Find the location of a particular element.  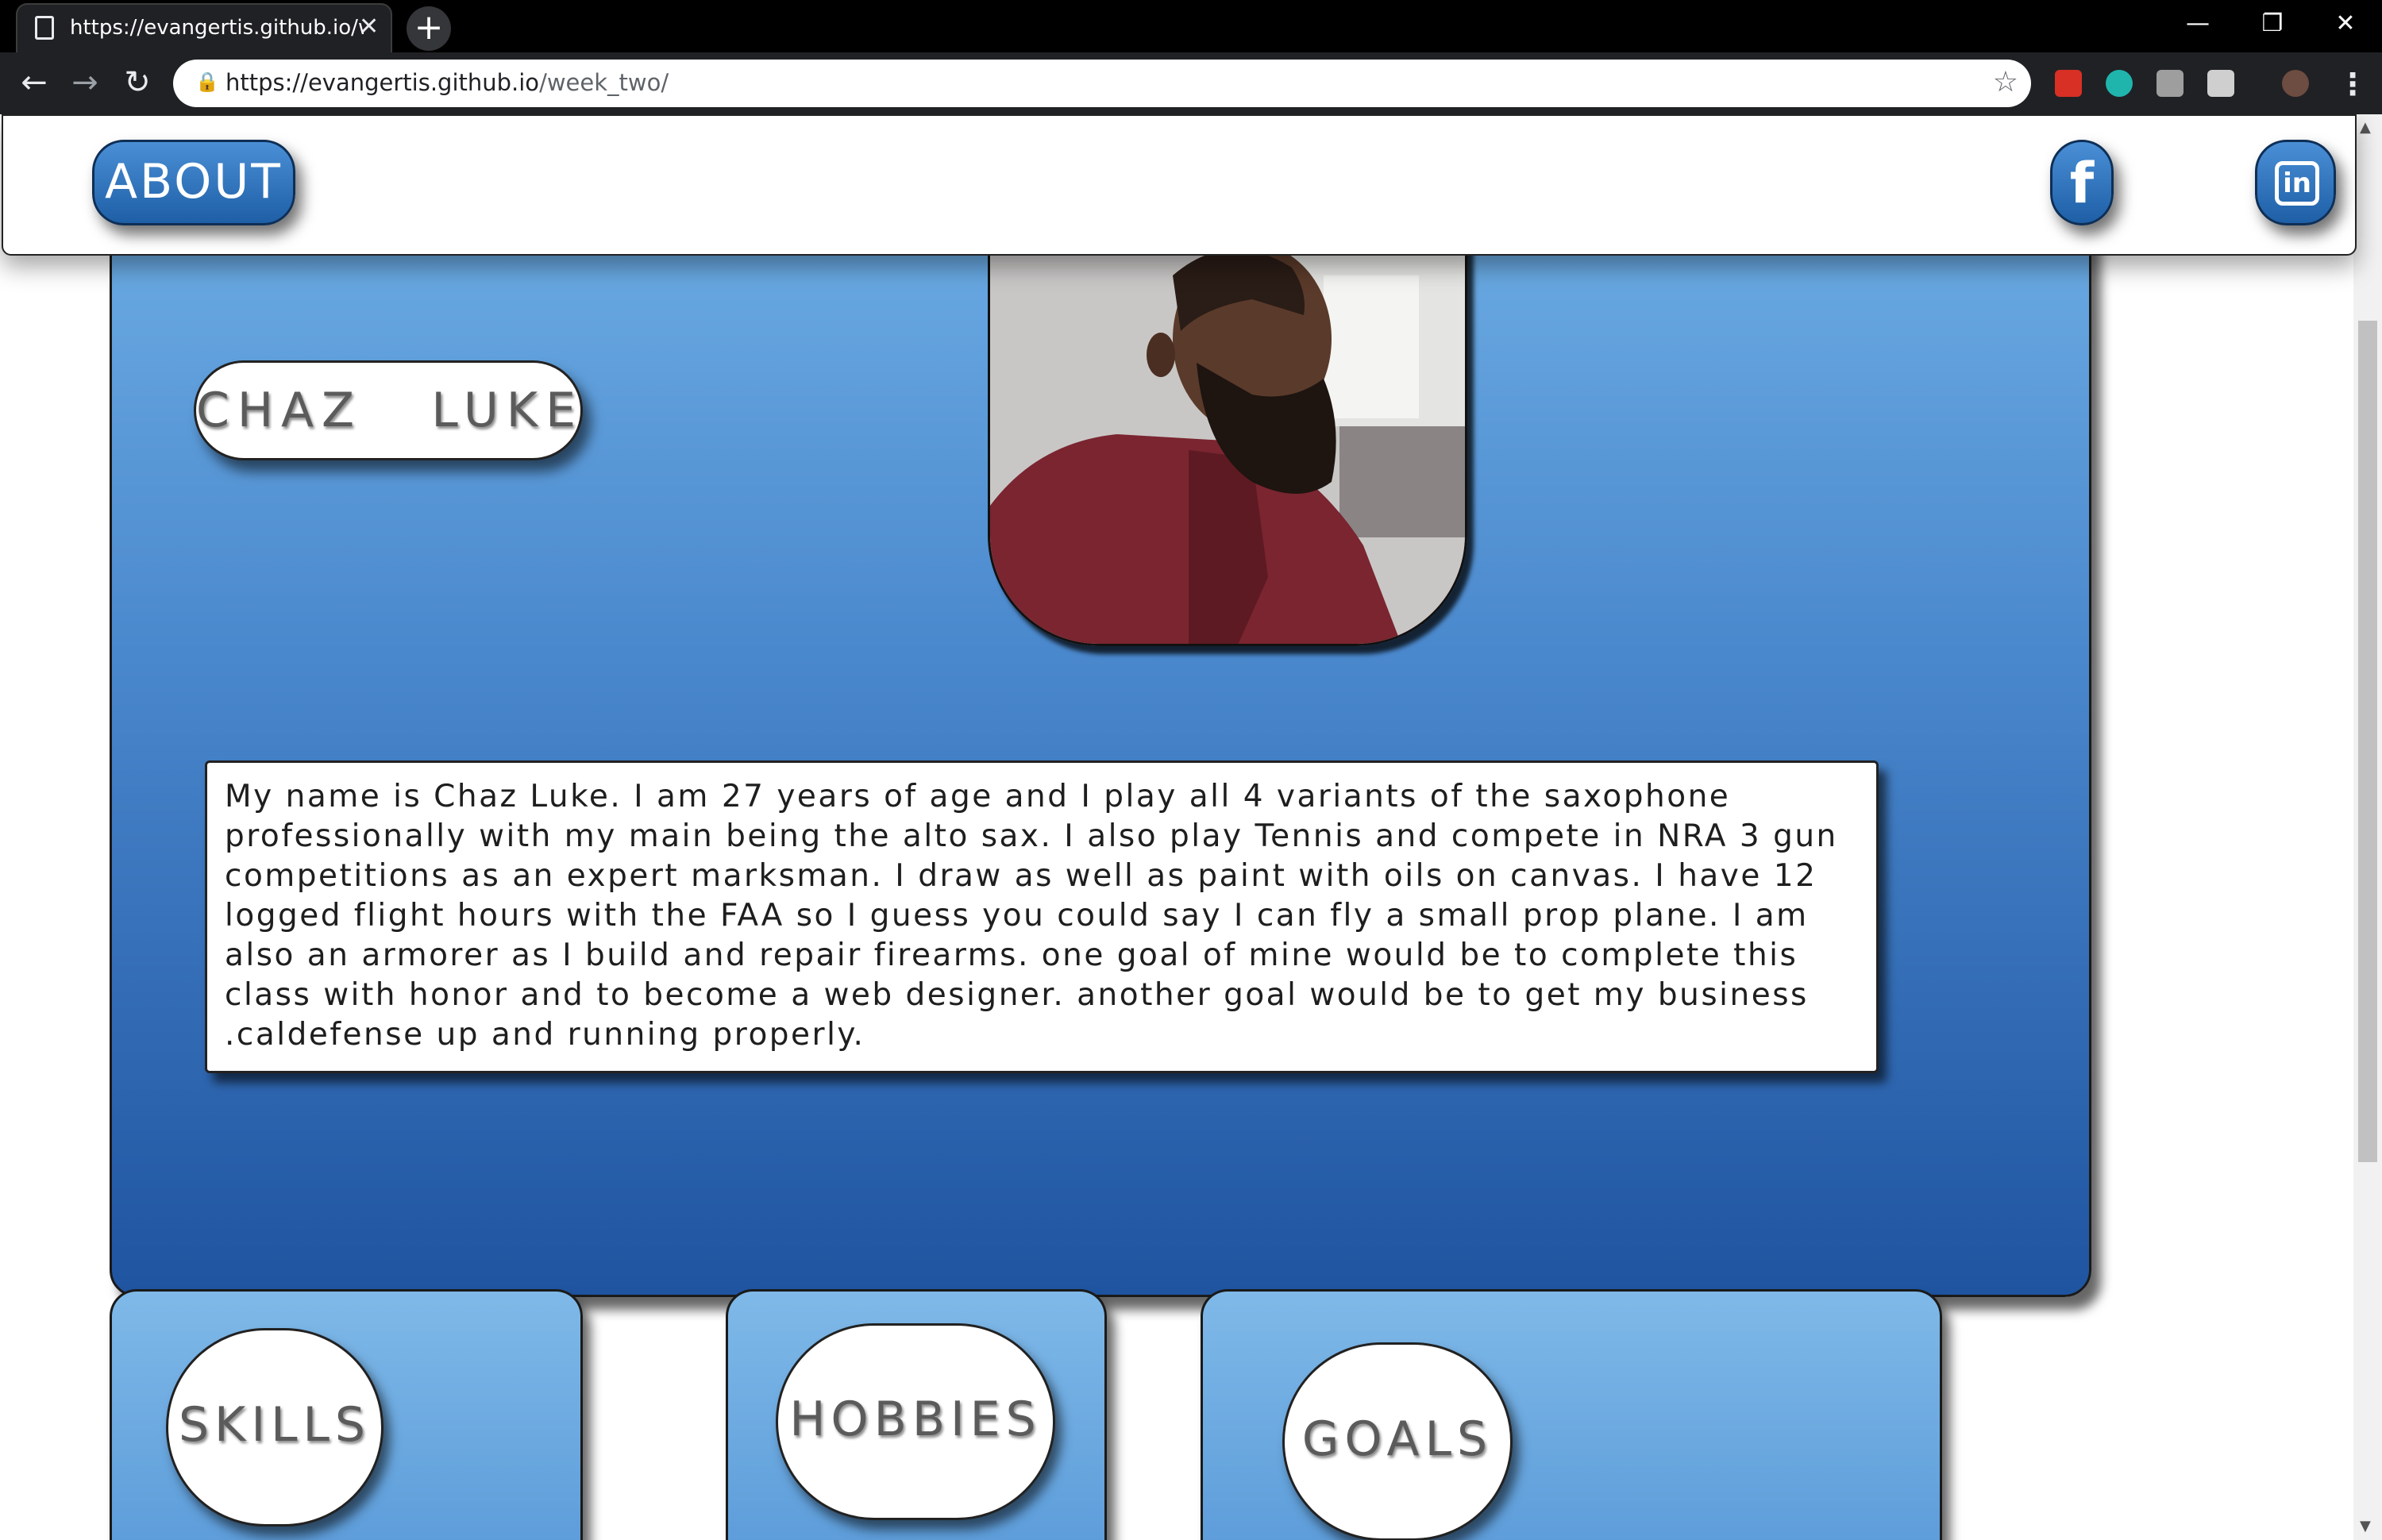

reload-icon: ↻ is located at coordinates (137, 83).